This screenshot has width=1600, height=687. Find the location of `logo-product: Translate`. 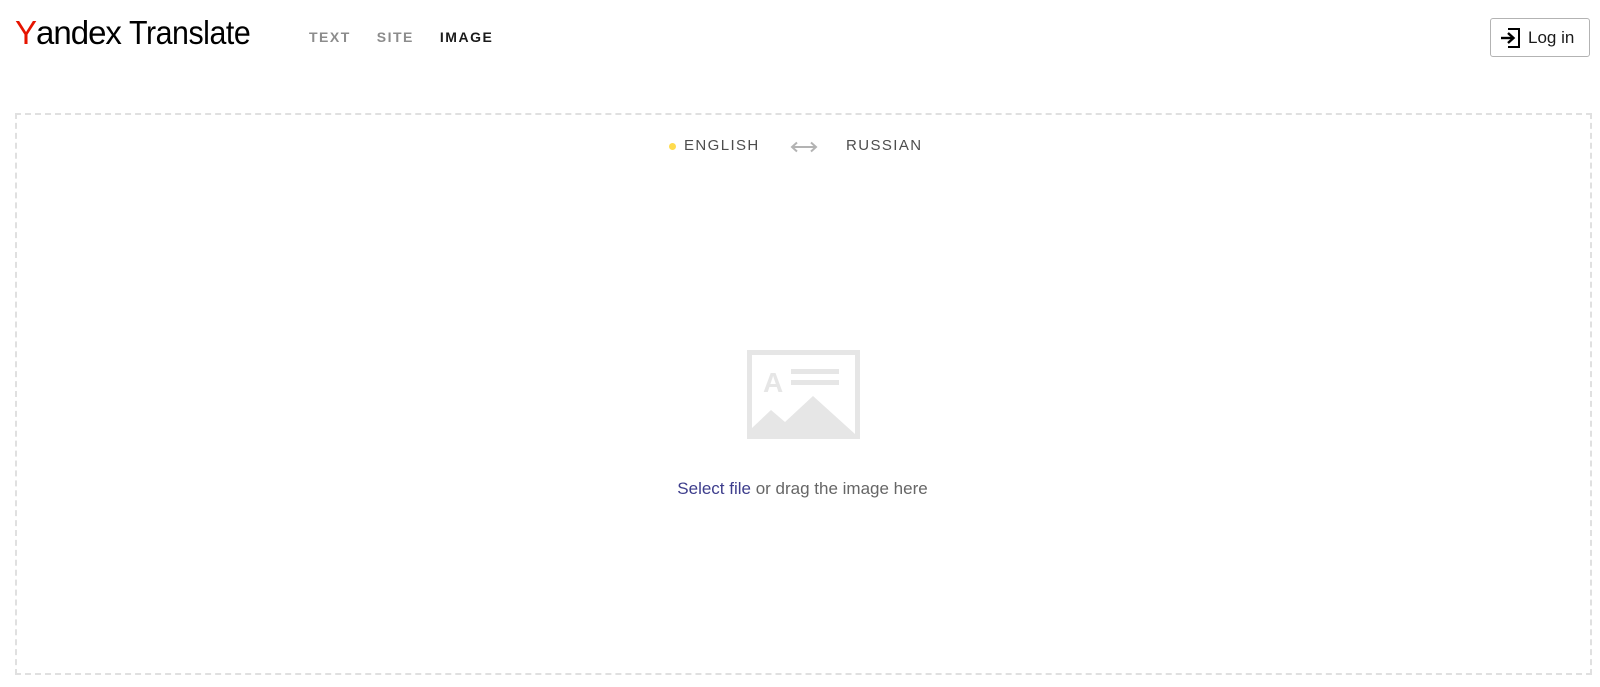

logo-product: Translate is located at coordinates (189, 32).